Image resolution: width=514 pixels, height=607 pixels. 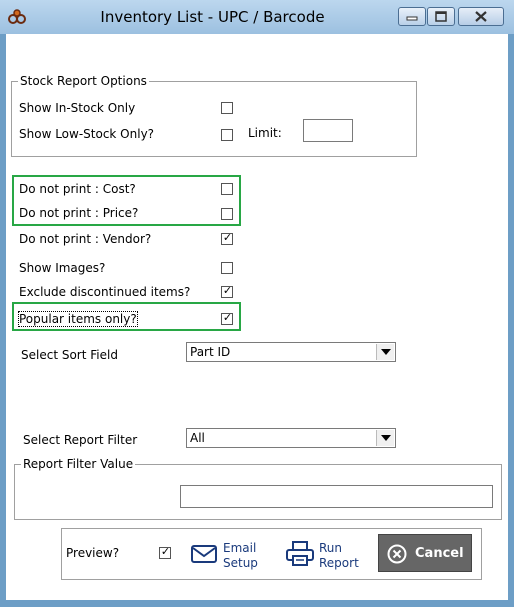 I want to click on cancel-button: Cancel, so click(x=425, y=553).